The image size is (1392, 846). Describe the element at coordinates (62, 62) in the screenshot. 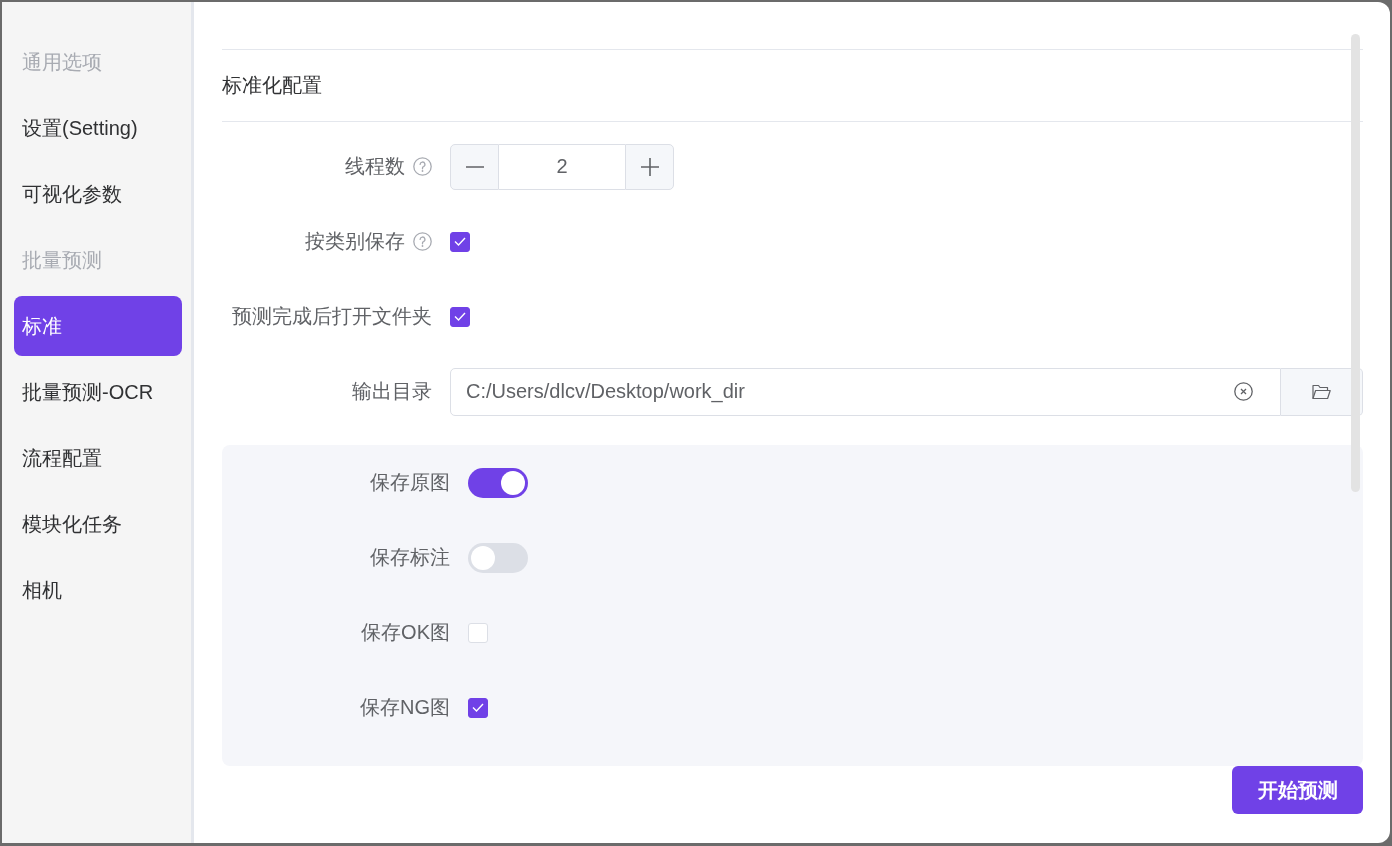

I see `sidebar-group-heading: 通用选项` at that location.